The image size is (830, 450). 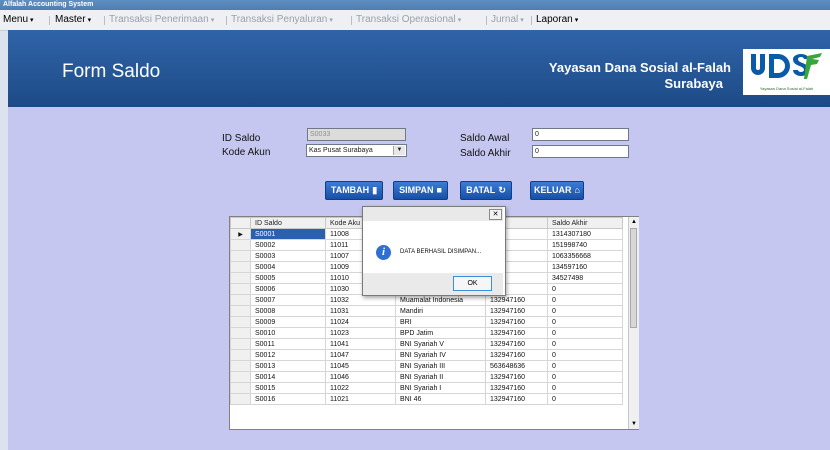 What do you see at coordinates (354, 190) in the screenshot?
I see `tambah-button: TAMBAH ▮` at bounding box center [354, 190].